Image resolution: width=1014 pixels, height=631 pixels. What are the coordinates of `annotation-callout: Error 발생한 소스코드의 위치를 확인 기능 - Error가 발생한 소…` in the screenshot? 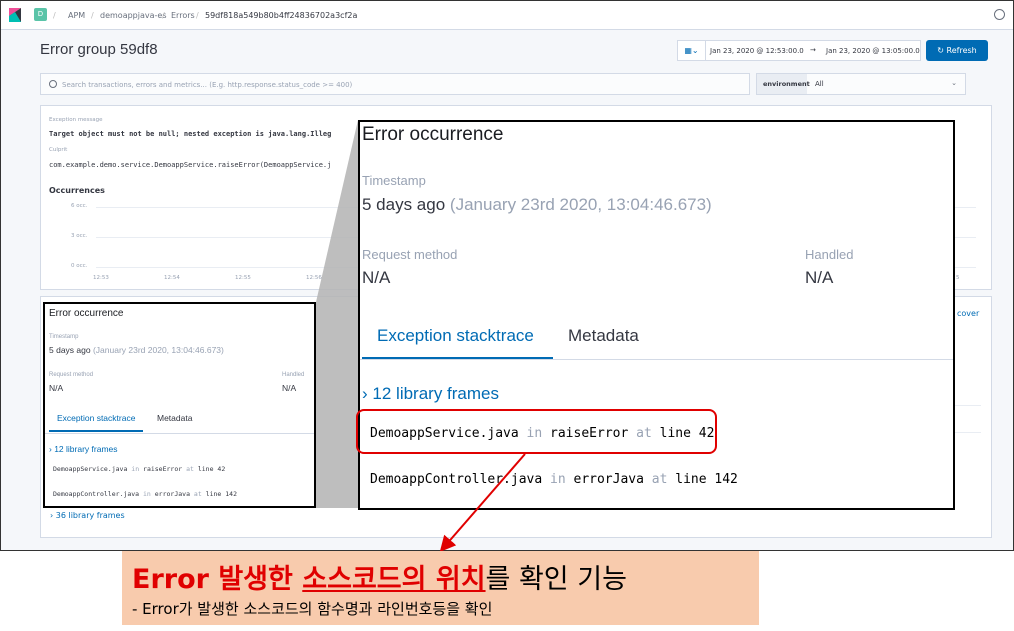 It's located at (440, 588).